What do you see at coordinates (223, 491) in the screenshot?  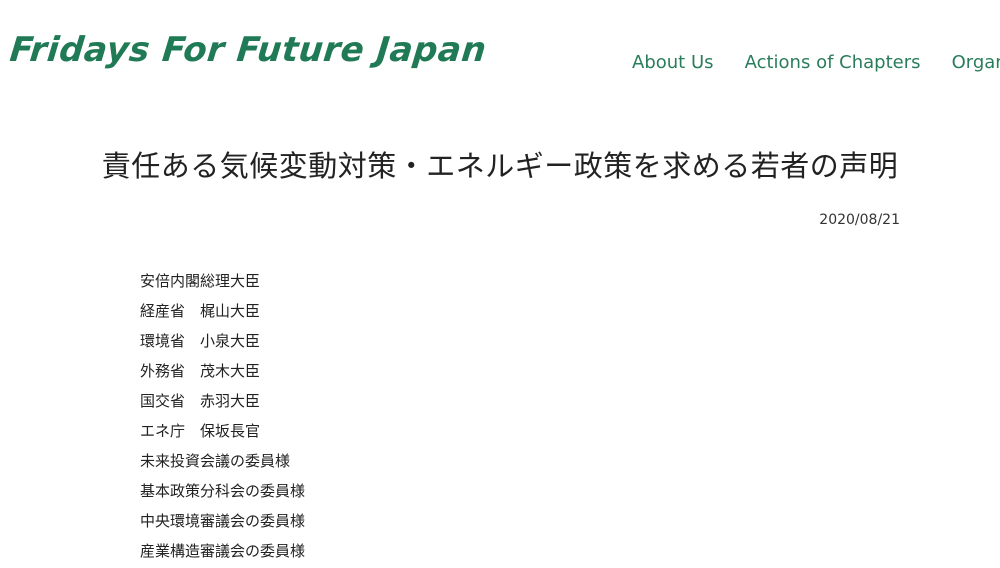 I see `list-item: 基本政策分科会の委員様` at bounding box center [223, 491].